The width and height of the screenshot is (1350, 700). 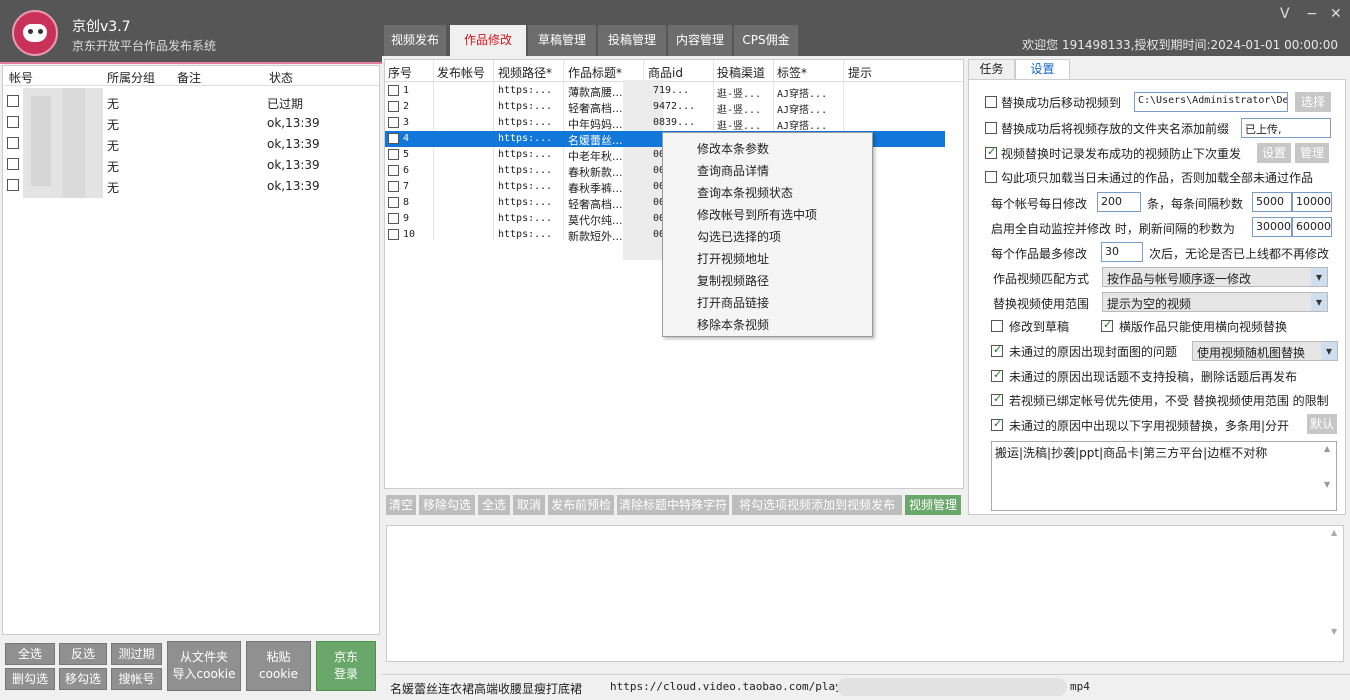 What do you see at coordinates (415, 40) in the screenshot?
I see `tab-video-publish: 视频发布` at bounding box center [415, 40].